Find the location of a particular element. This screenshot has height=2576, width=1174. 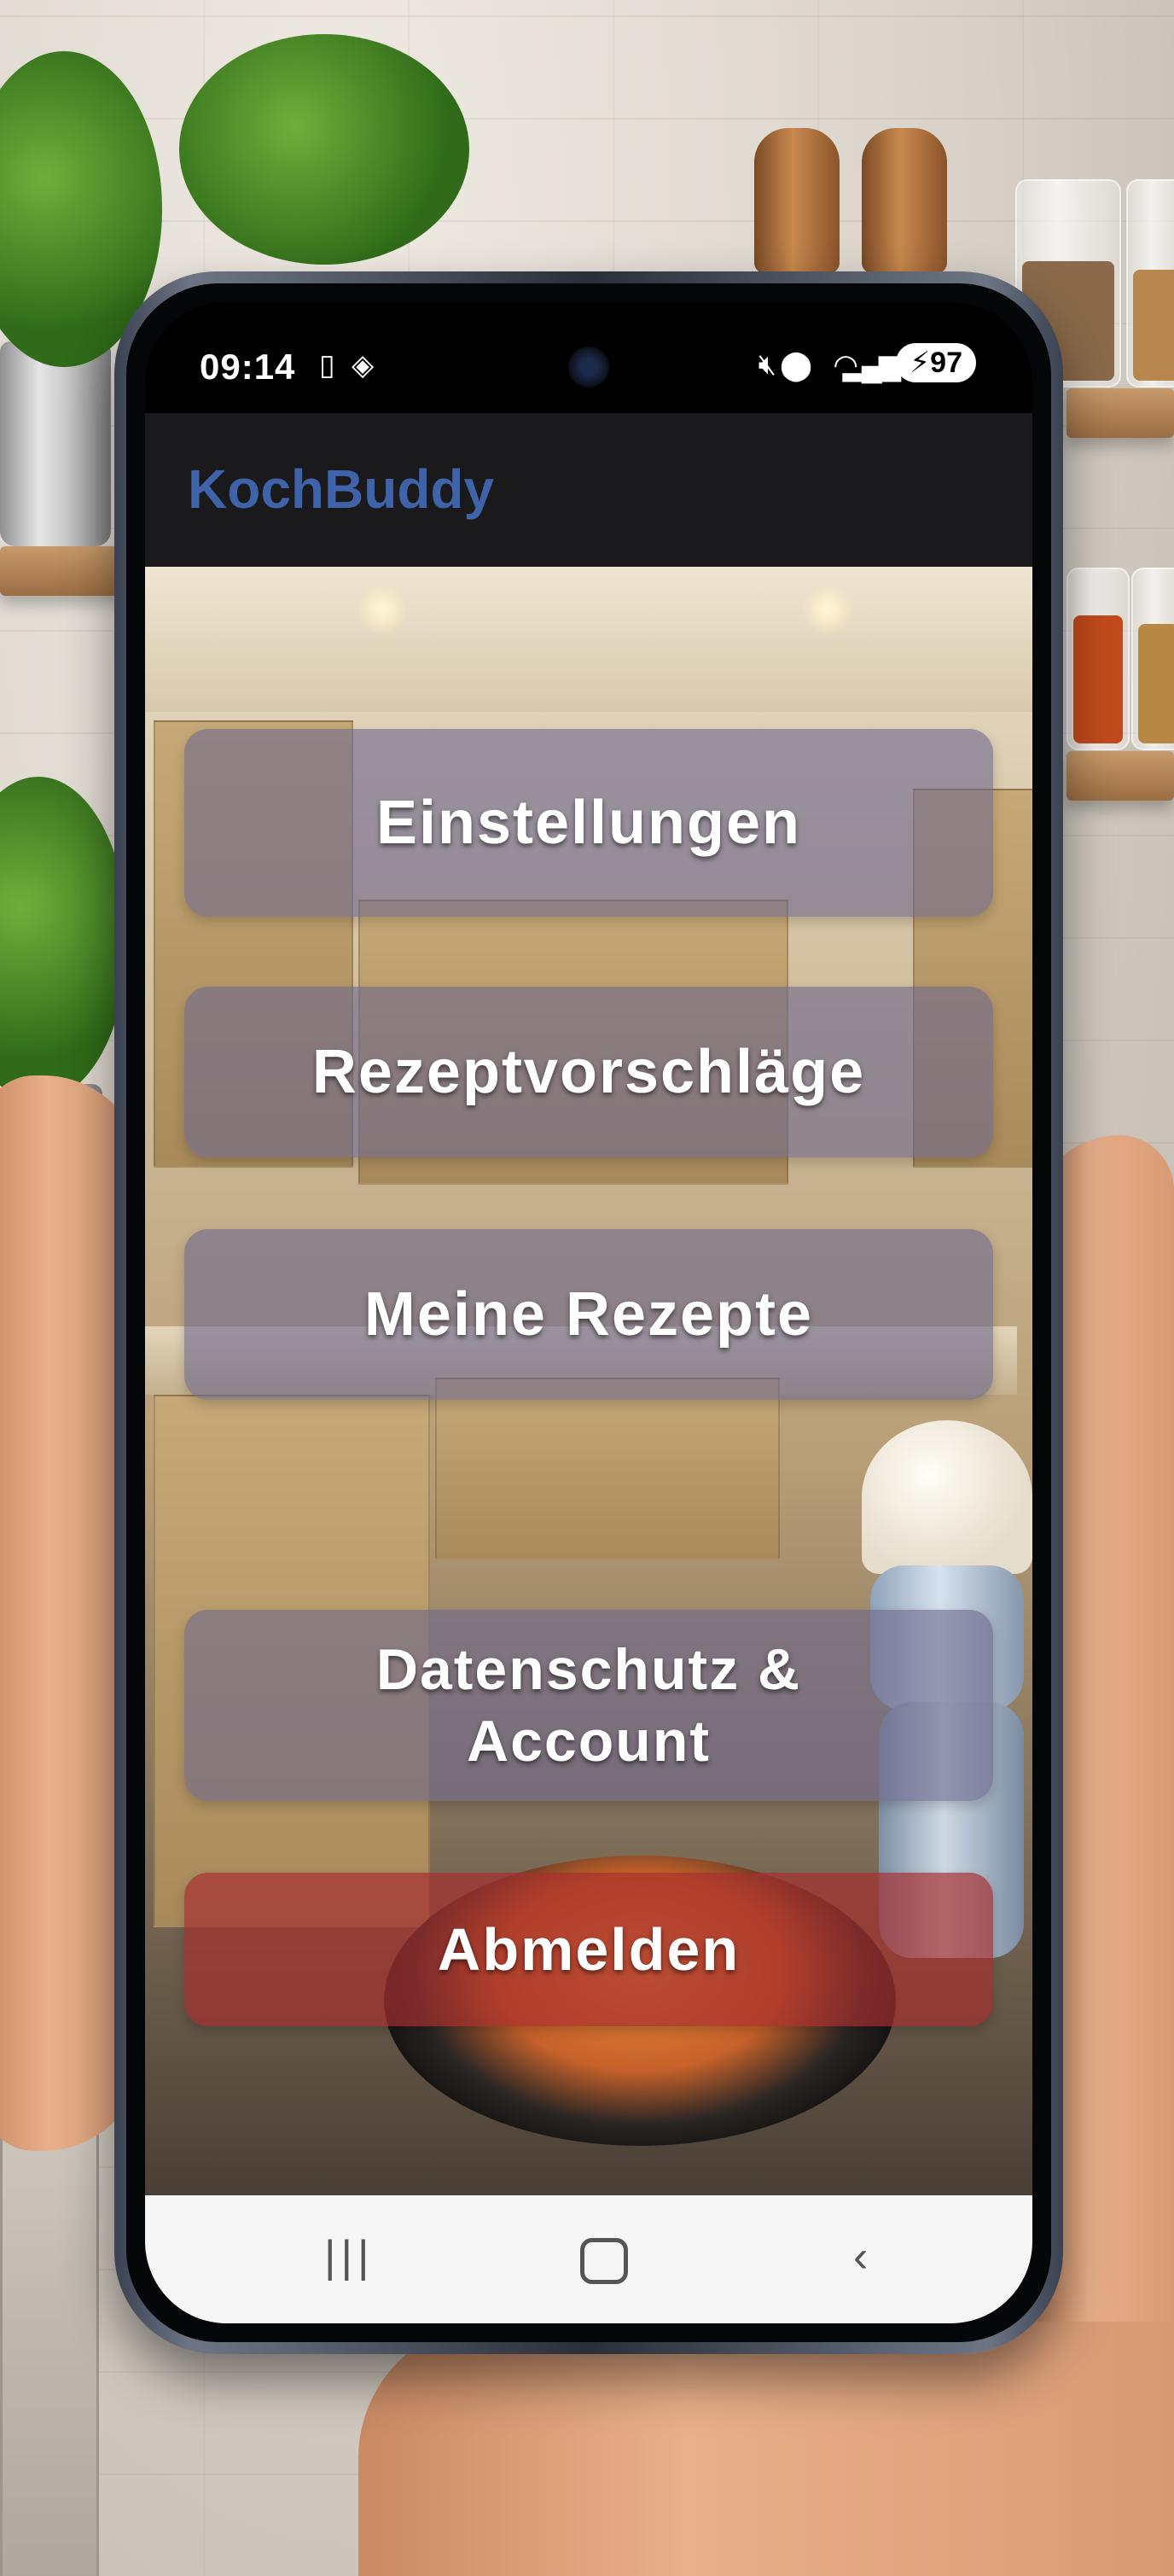

my-recipes-button-label: Meine Rezepte is located at coordinates (588, 1314).